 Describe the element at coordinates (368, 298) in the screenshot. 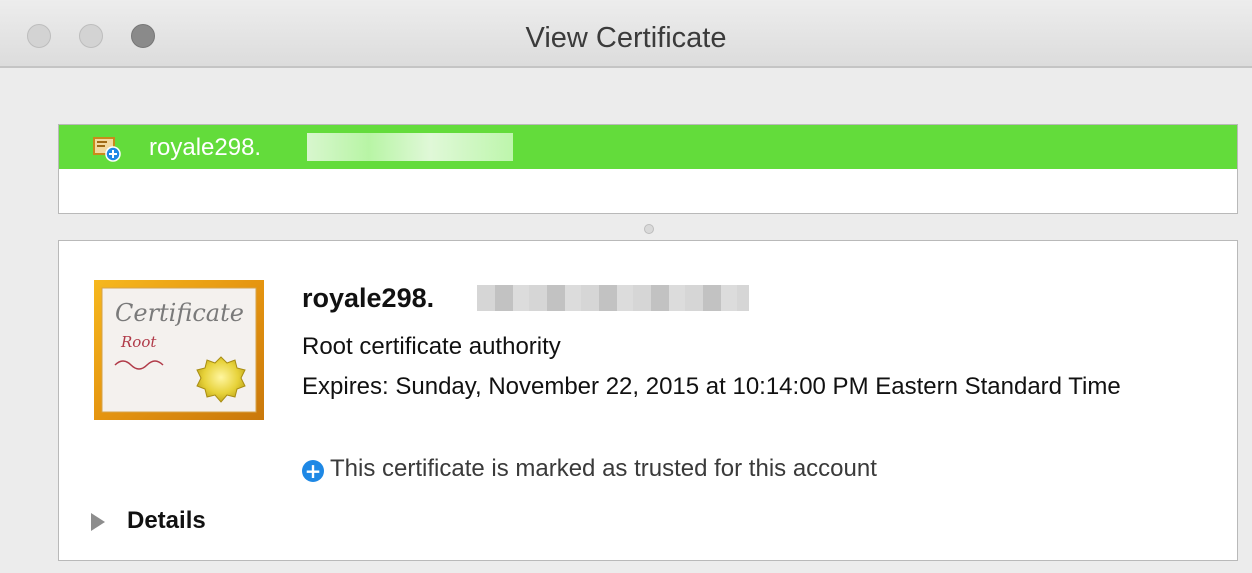

I see `certificate-name: royale298.` at that location.